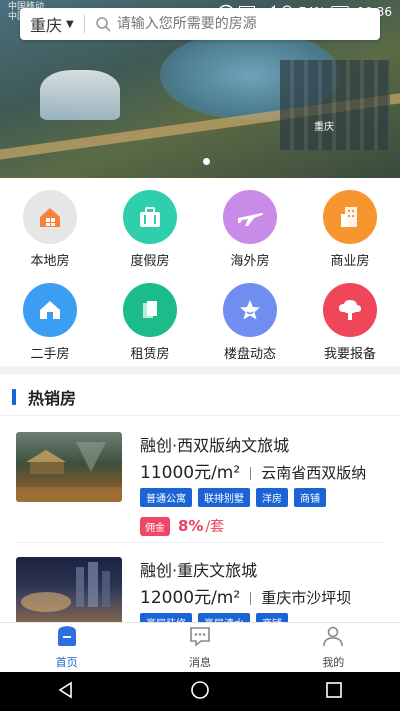 The width and height of the screenshot is (400, 711). Describe the element at coordinates (50, 354) in the screenshot. I see `category-label: 二手房` at that location.